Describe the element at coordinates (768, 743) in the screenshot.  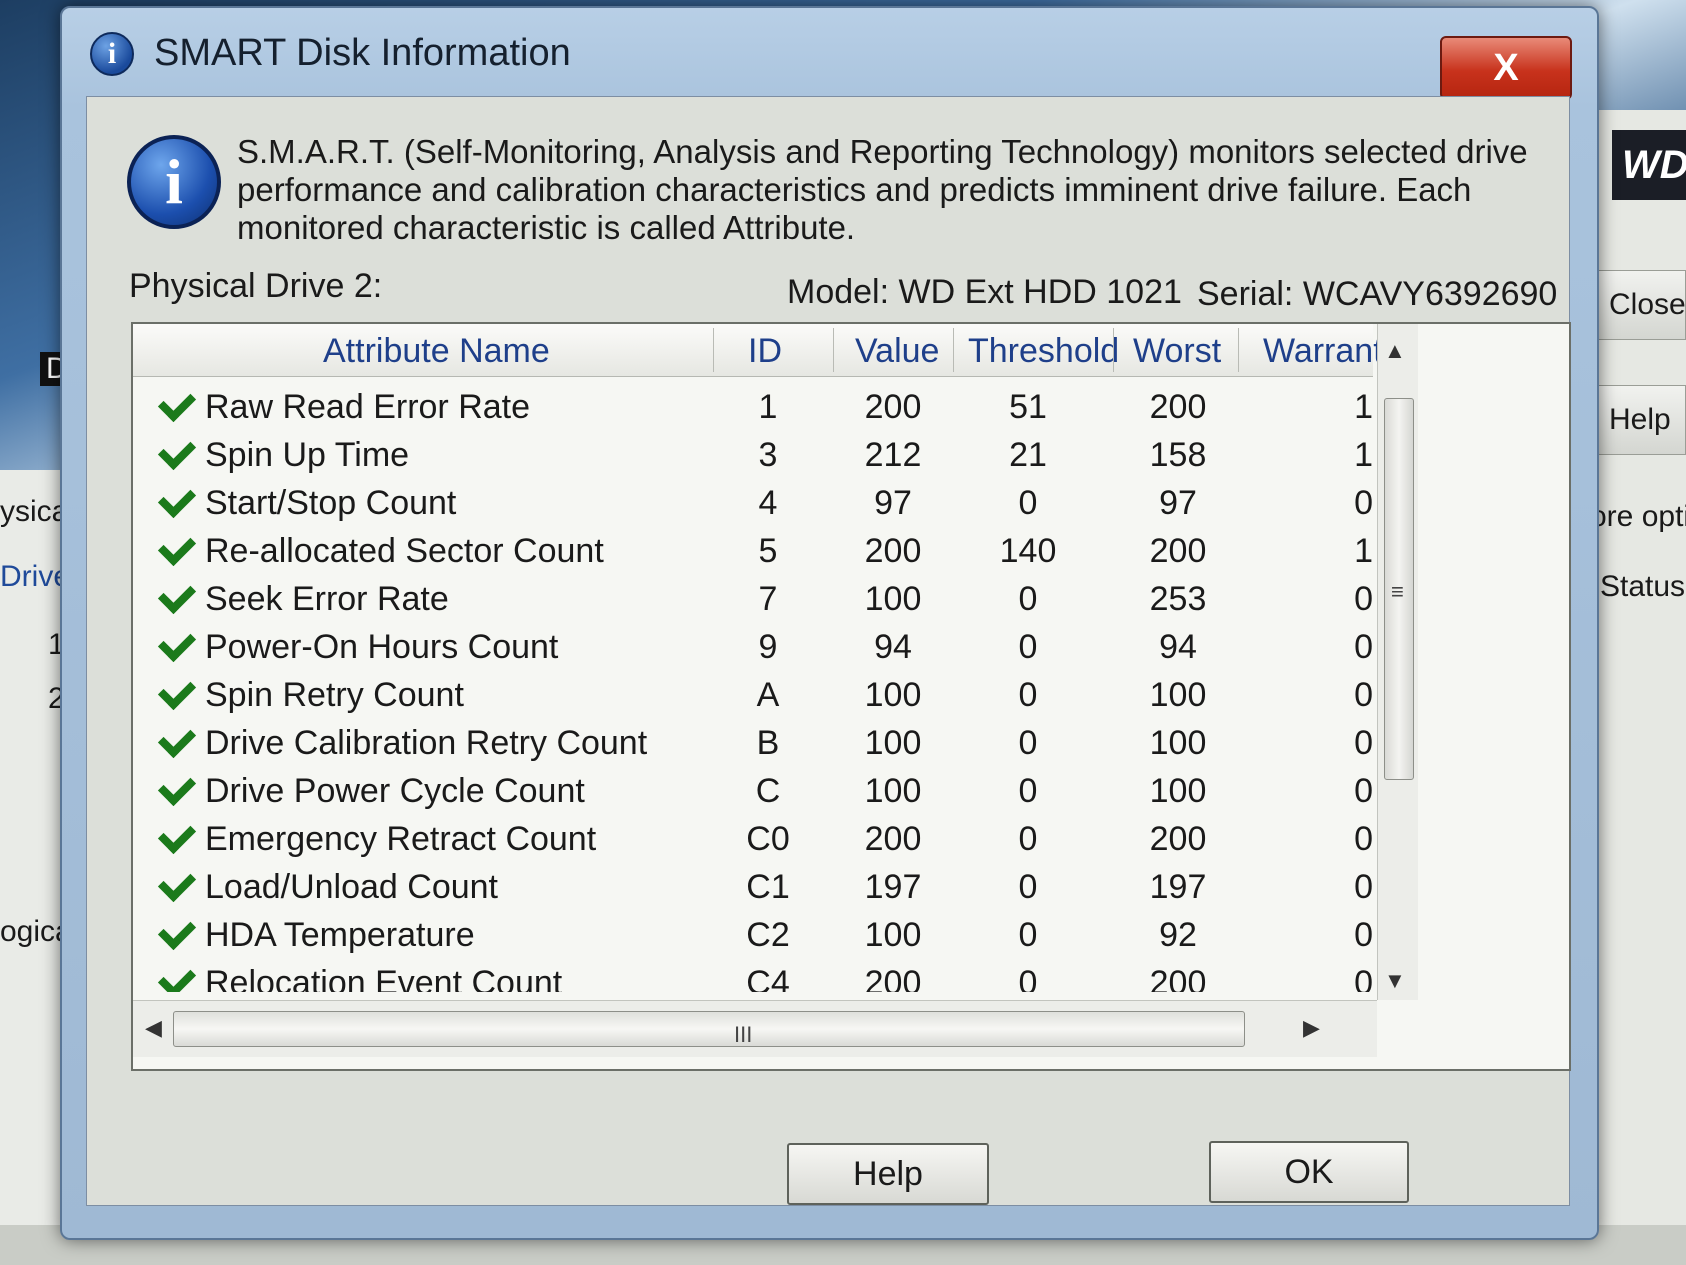
I see `attribute-id-cell: B` at that location.